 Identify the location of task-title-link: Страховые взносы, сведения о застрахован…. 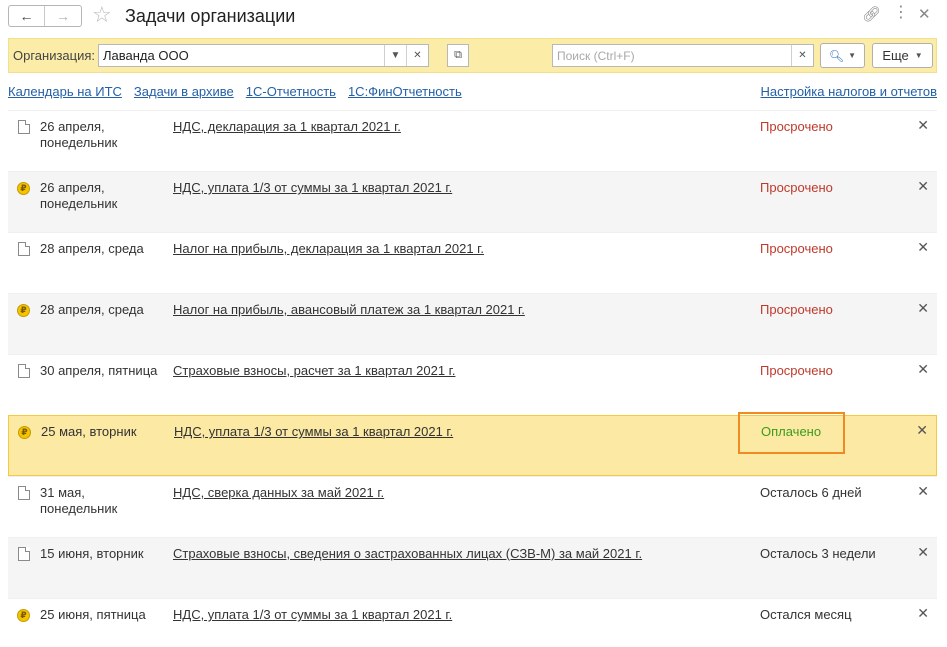
(407, 554).